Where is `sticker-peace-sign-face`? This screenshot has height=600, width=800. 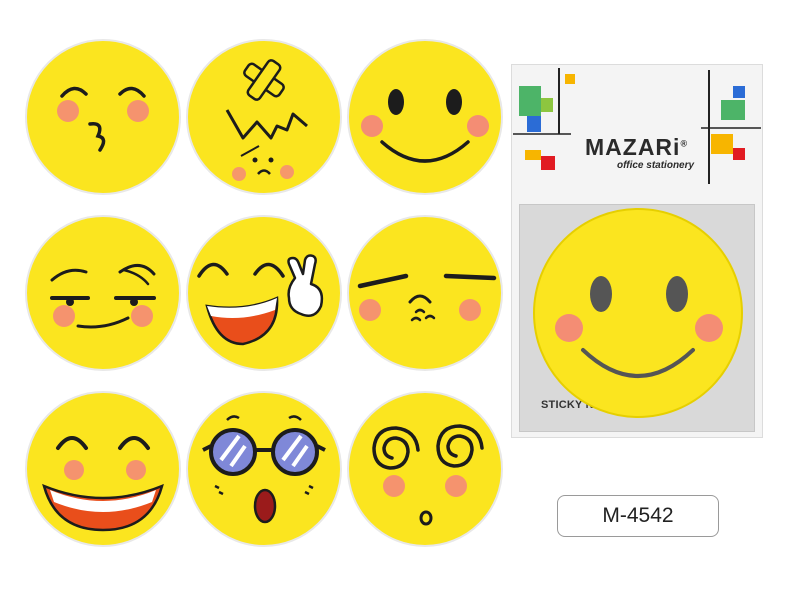 sticker-peace-sign-face is located at coordinates (264, 293).